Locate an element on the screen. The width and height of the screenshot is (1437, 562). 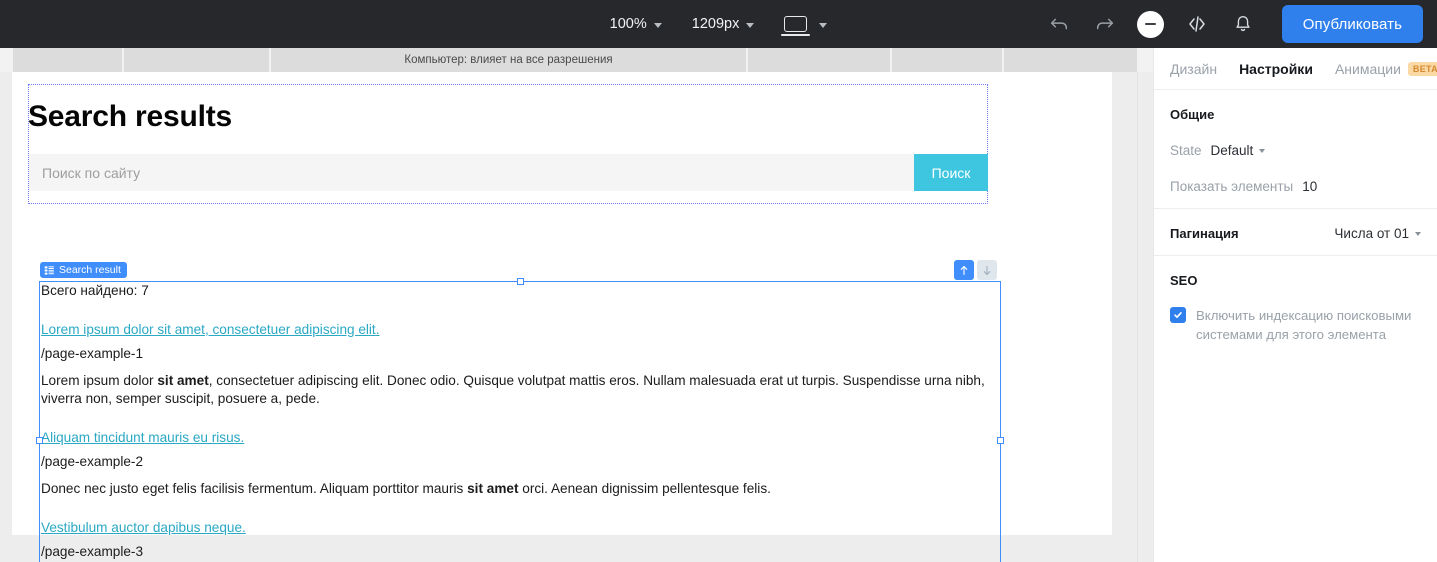
notifications-button is located at coordinates (1243, 24).